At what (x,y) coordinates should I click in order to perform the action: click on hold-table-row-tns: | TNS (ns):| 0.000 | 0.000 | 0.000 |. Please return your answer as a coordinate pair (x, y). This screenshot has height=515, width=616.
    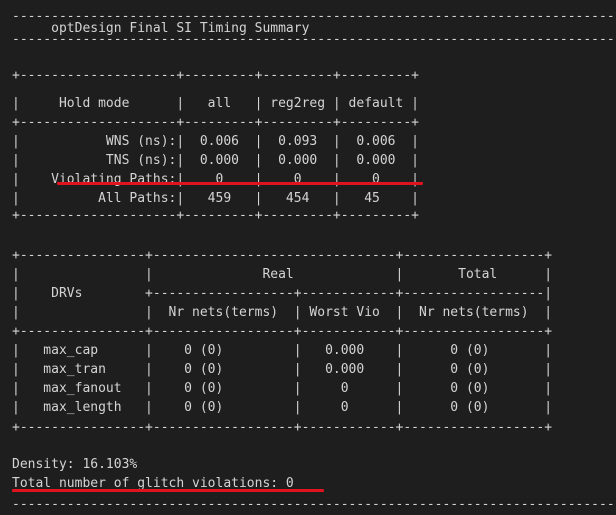
    Looking at the image, I should click on (215, 160).